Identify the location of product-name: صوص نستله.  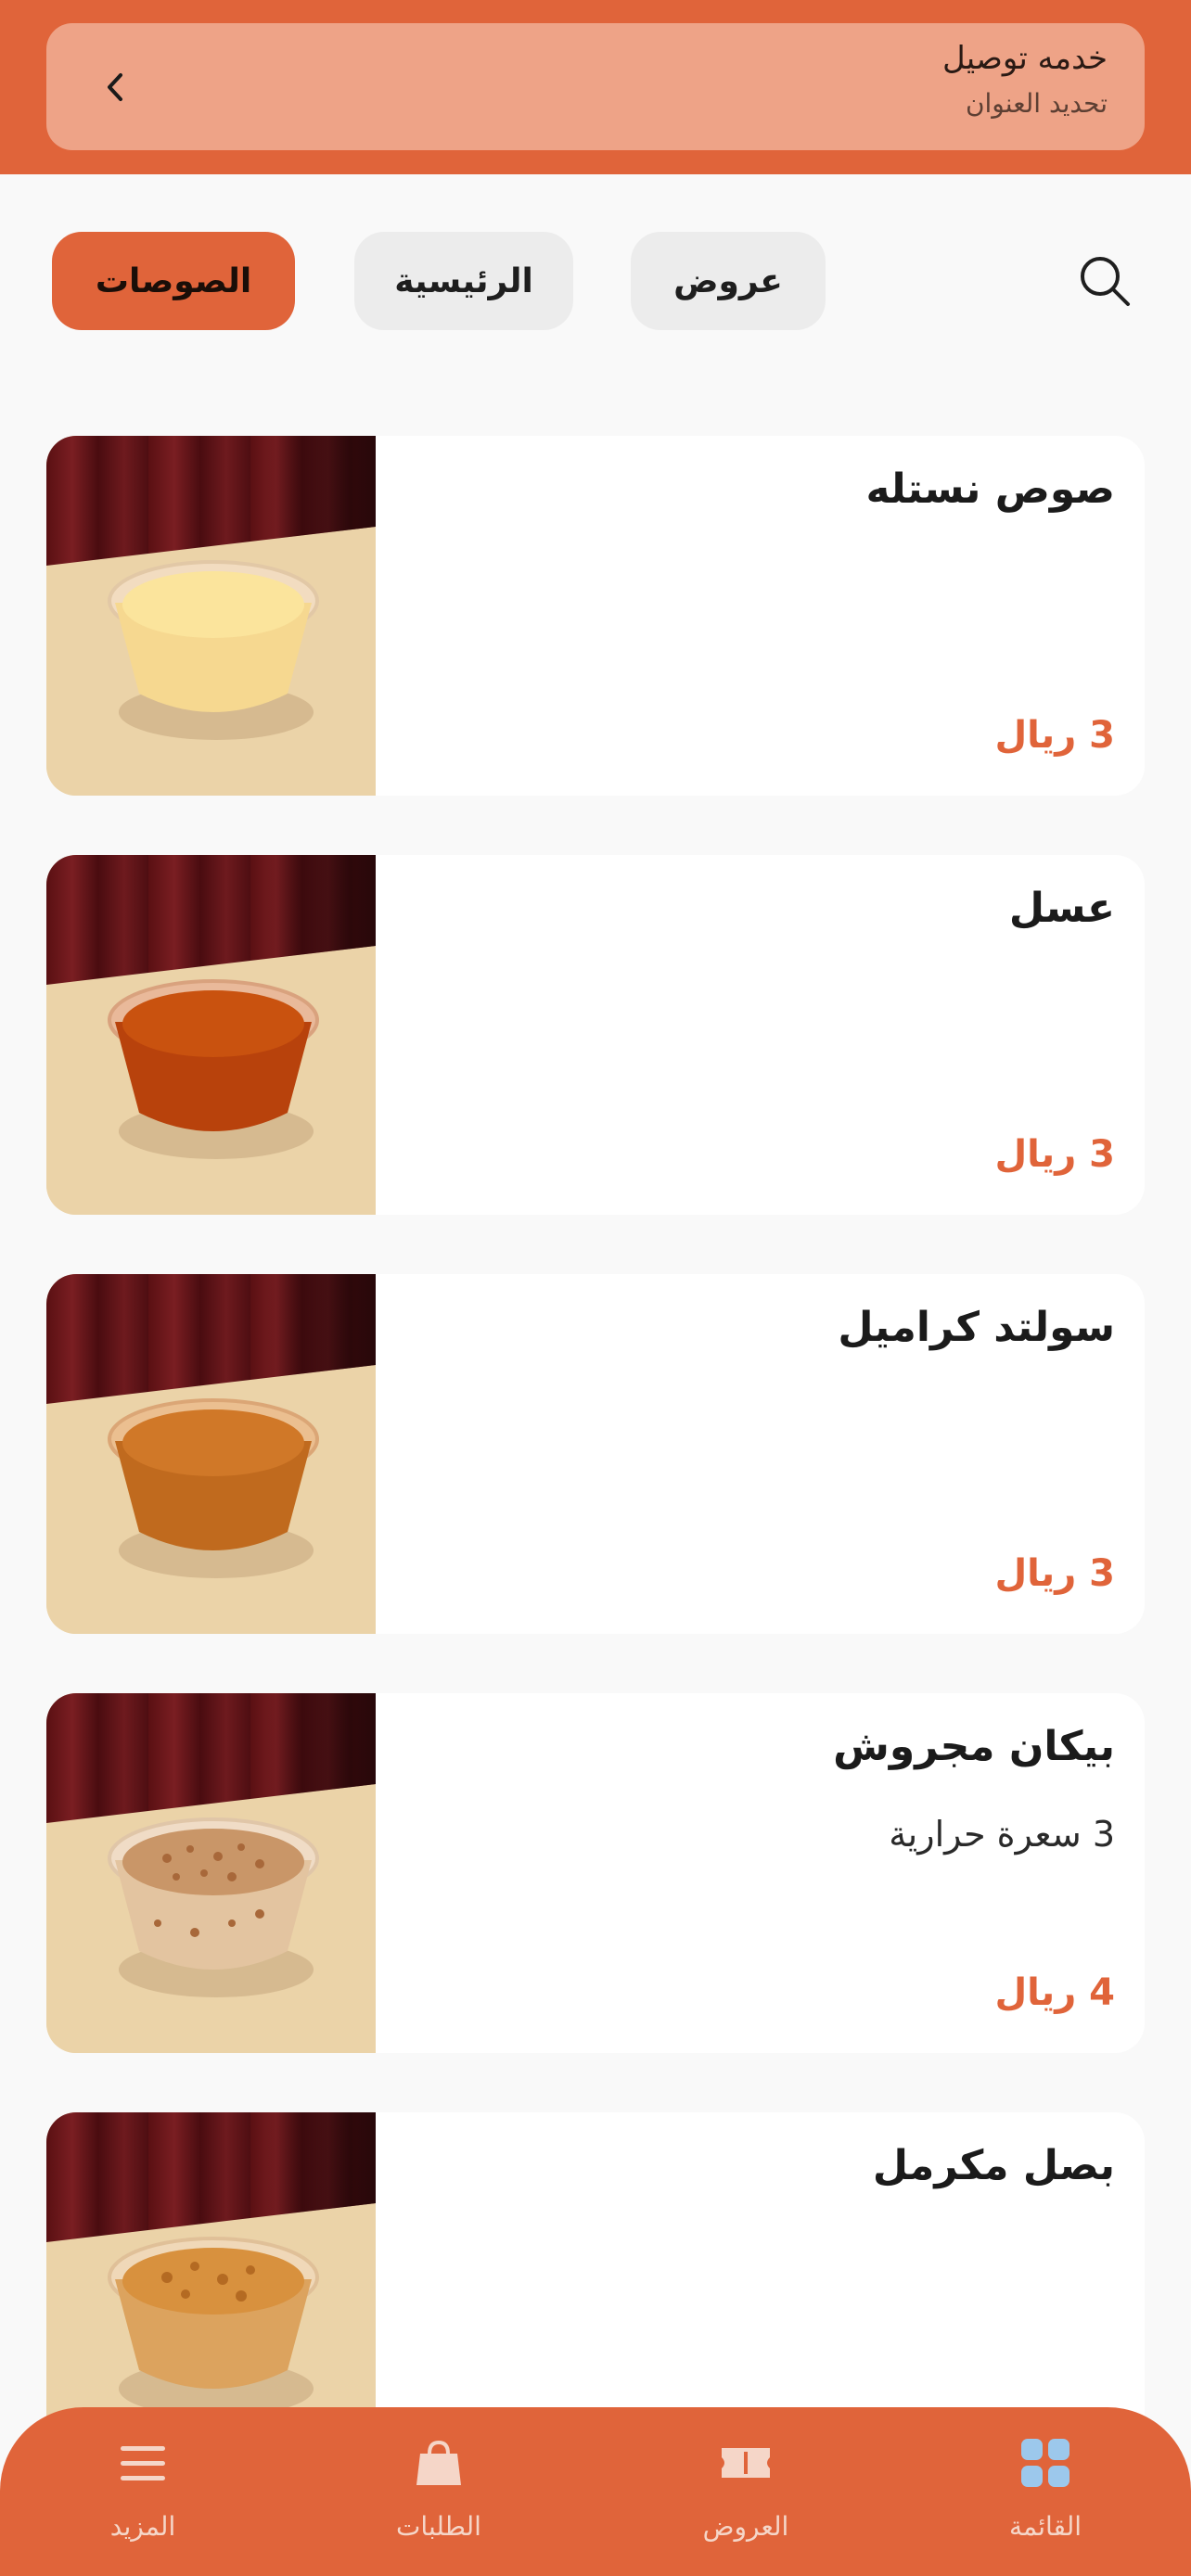
(990, 489).